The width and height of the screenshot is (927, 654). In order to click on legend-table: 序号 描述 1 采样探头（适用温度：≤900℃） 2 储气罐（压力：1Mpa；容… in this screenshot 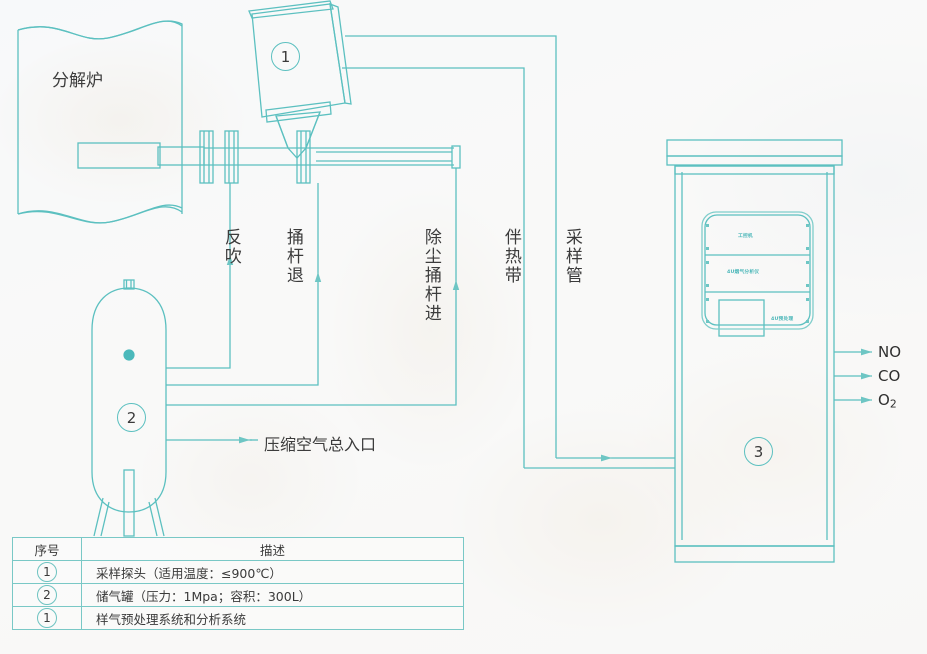, I will do `click(238, 583)`.